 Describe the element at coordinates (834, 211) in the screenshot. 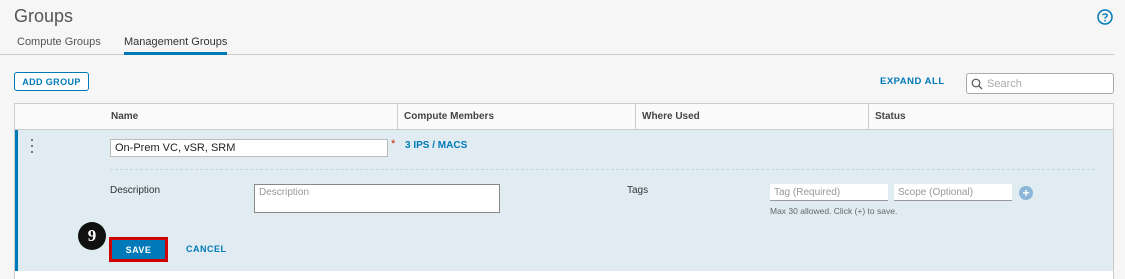

I see `tags-hint: Max 30 allowed. Click (+) to save.` at that location.